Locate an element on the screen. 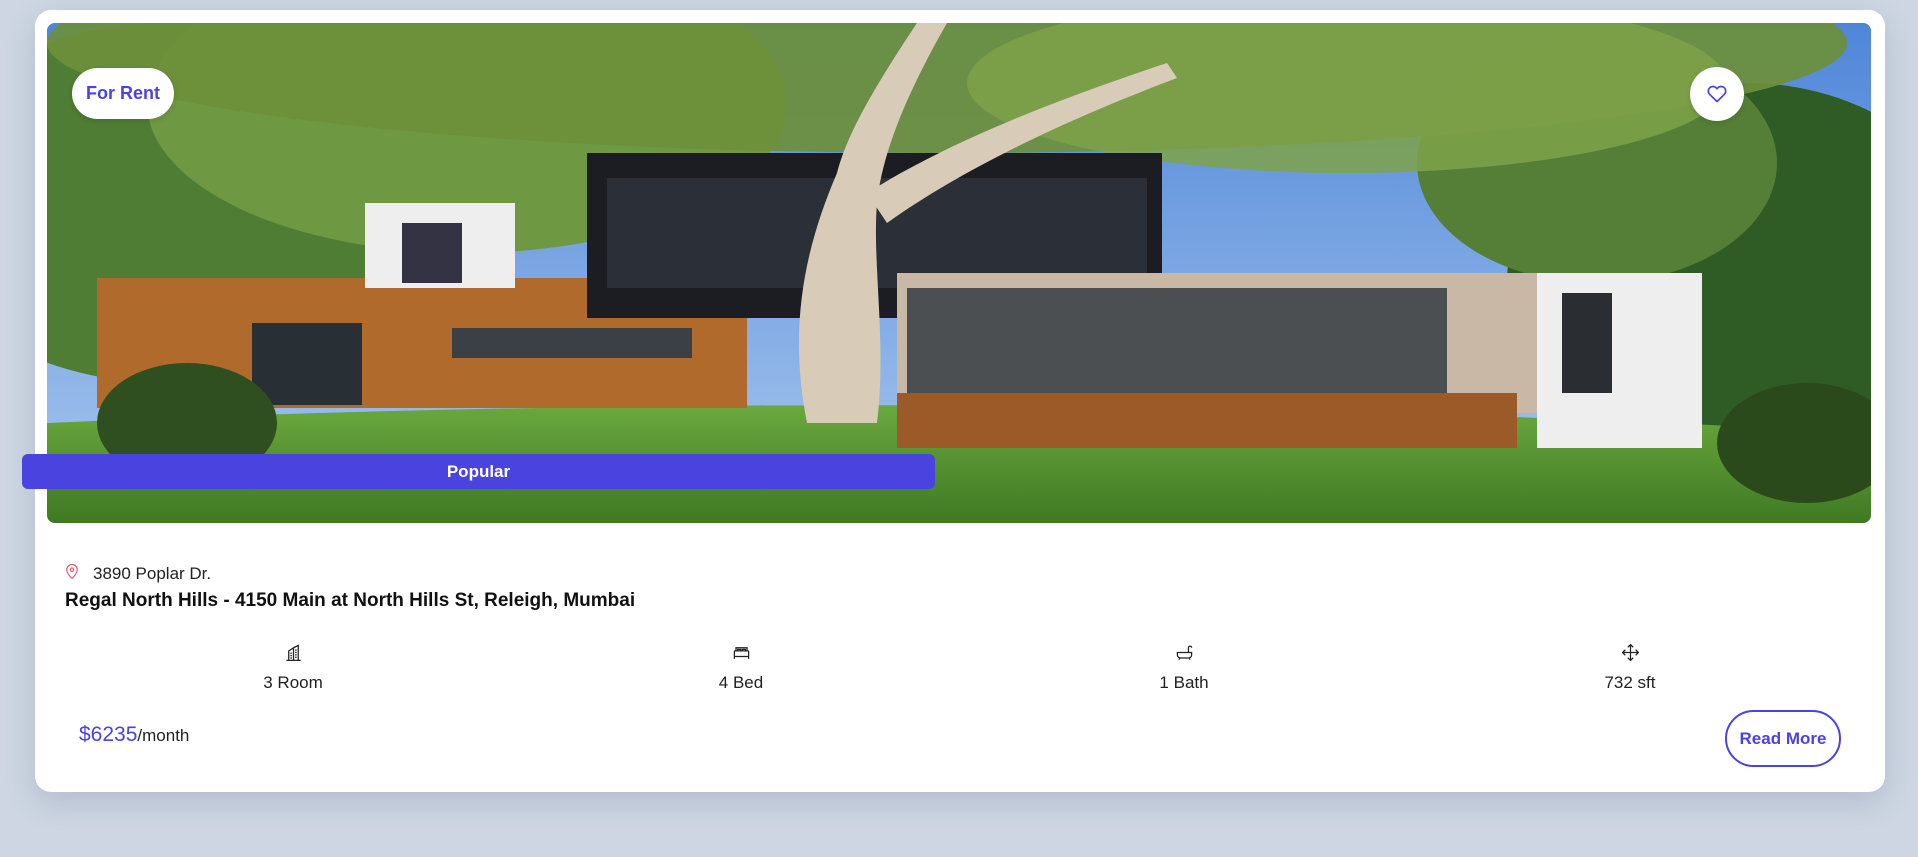  bathtub-icon is located at coordinates (1184, 655).